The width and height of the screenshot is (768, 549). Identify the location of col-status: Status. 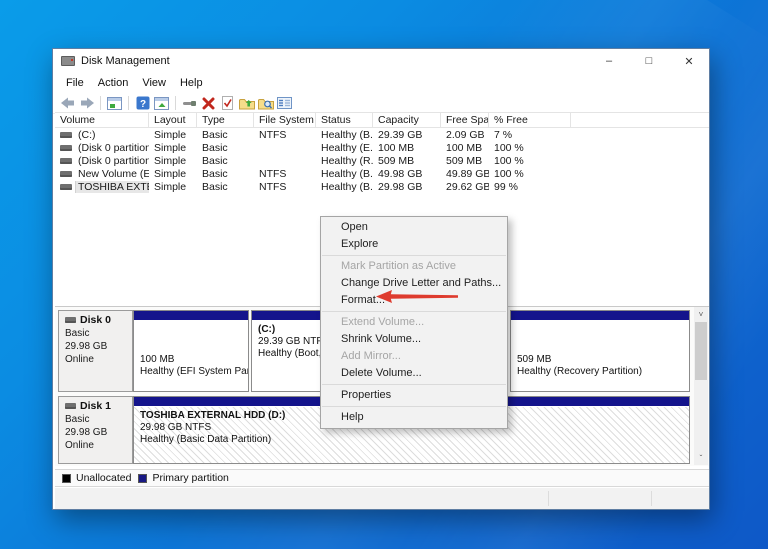
(344, 120).